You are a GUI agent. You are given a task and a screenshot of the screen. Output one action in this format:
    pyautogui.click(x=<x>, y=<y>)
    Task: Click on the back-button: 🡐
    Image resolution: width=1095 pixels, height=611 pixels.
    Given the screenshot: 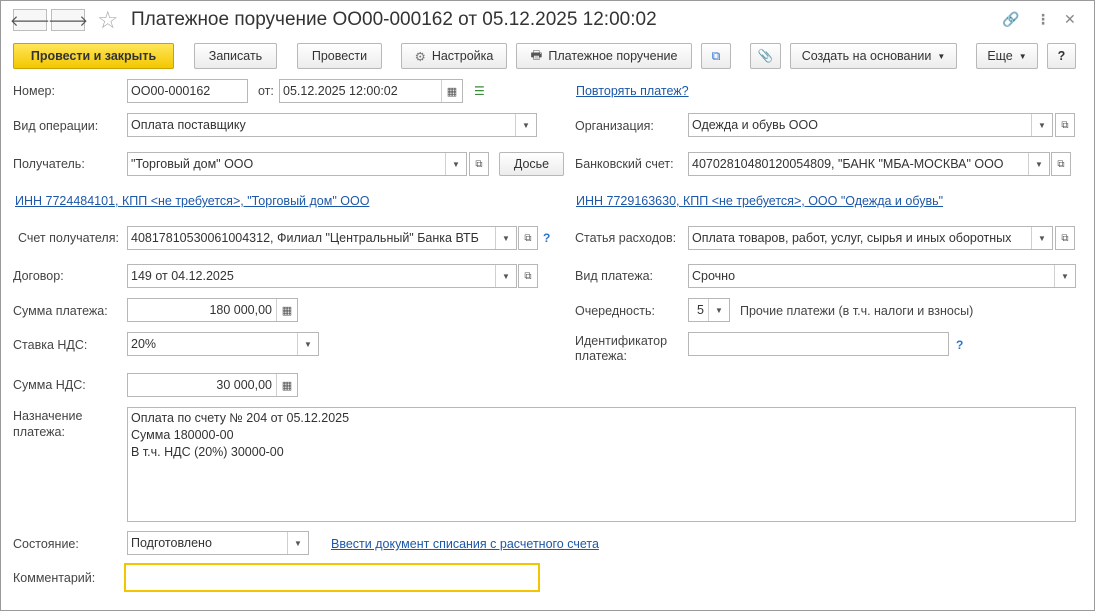 What is the action you would take?
    pyautogui.click(x=30, y=20)
    